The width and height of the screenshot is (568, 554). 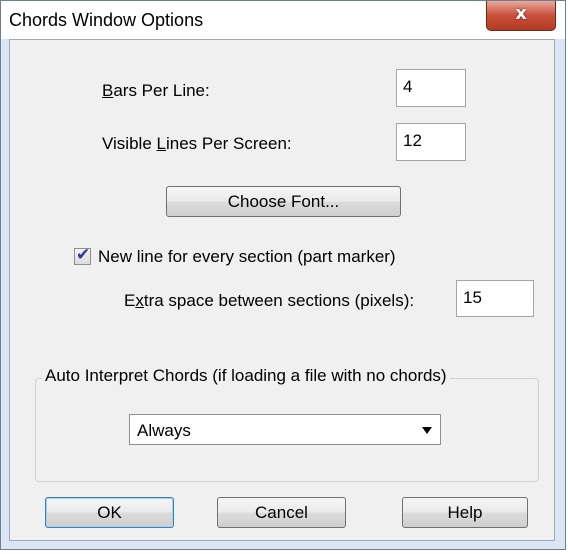 What do you see at coordinates (269, 300) in the screenshot?
I see `extra-space-label: Extra space between sections (pixels):` at bounding box center [269, 300].